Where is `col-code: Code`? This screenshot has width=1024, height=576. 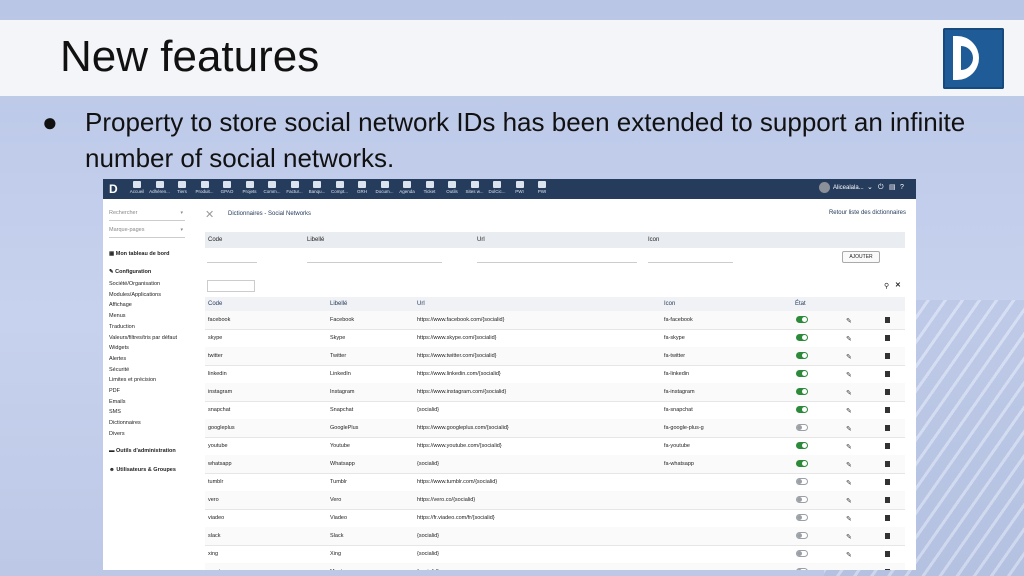 col-code: Code is located at coordinates (215, 304).